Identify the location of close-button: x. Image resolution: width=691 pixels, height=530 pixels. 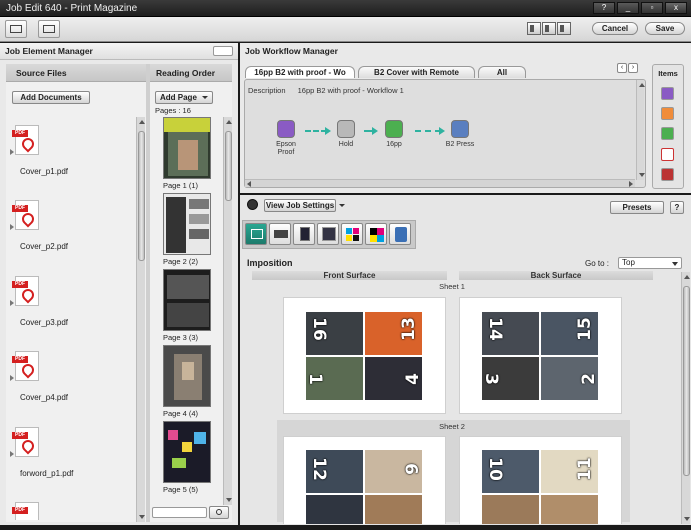
(676, 8).